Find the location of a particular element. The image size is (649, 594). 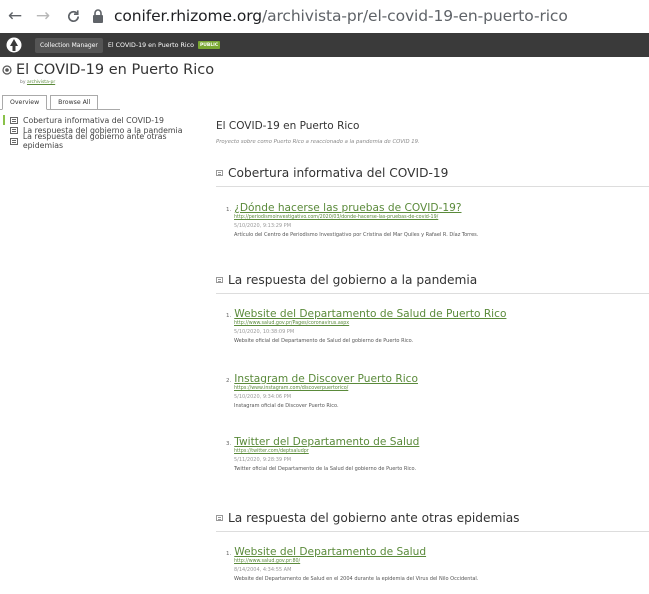

tab-overview: Overview is located at coordinates (25, 102).